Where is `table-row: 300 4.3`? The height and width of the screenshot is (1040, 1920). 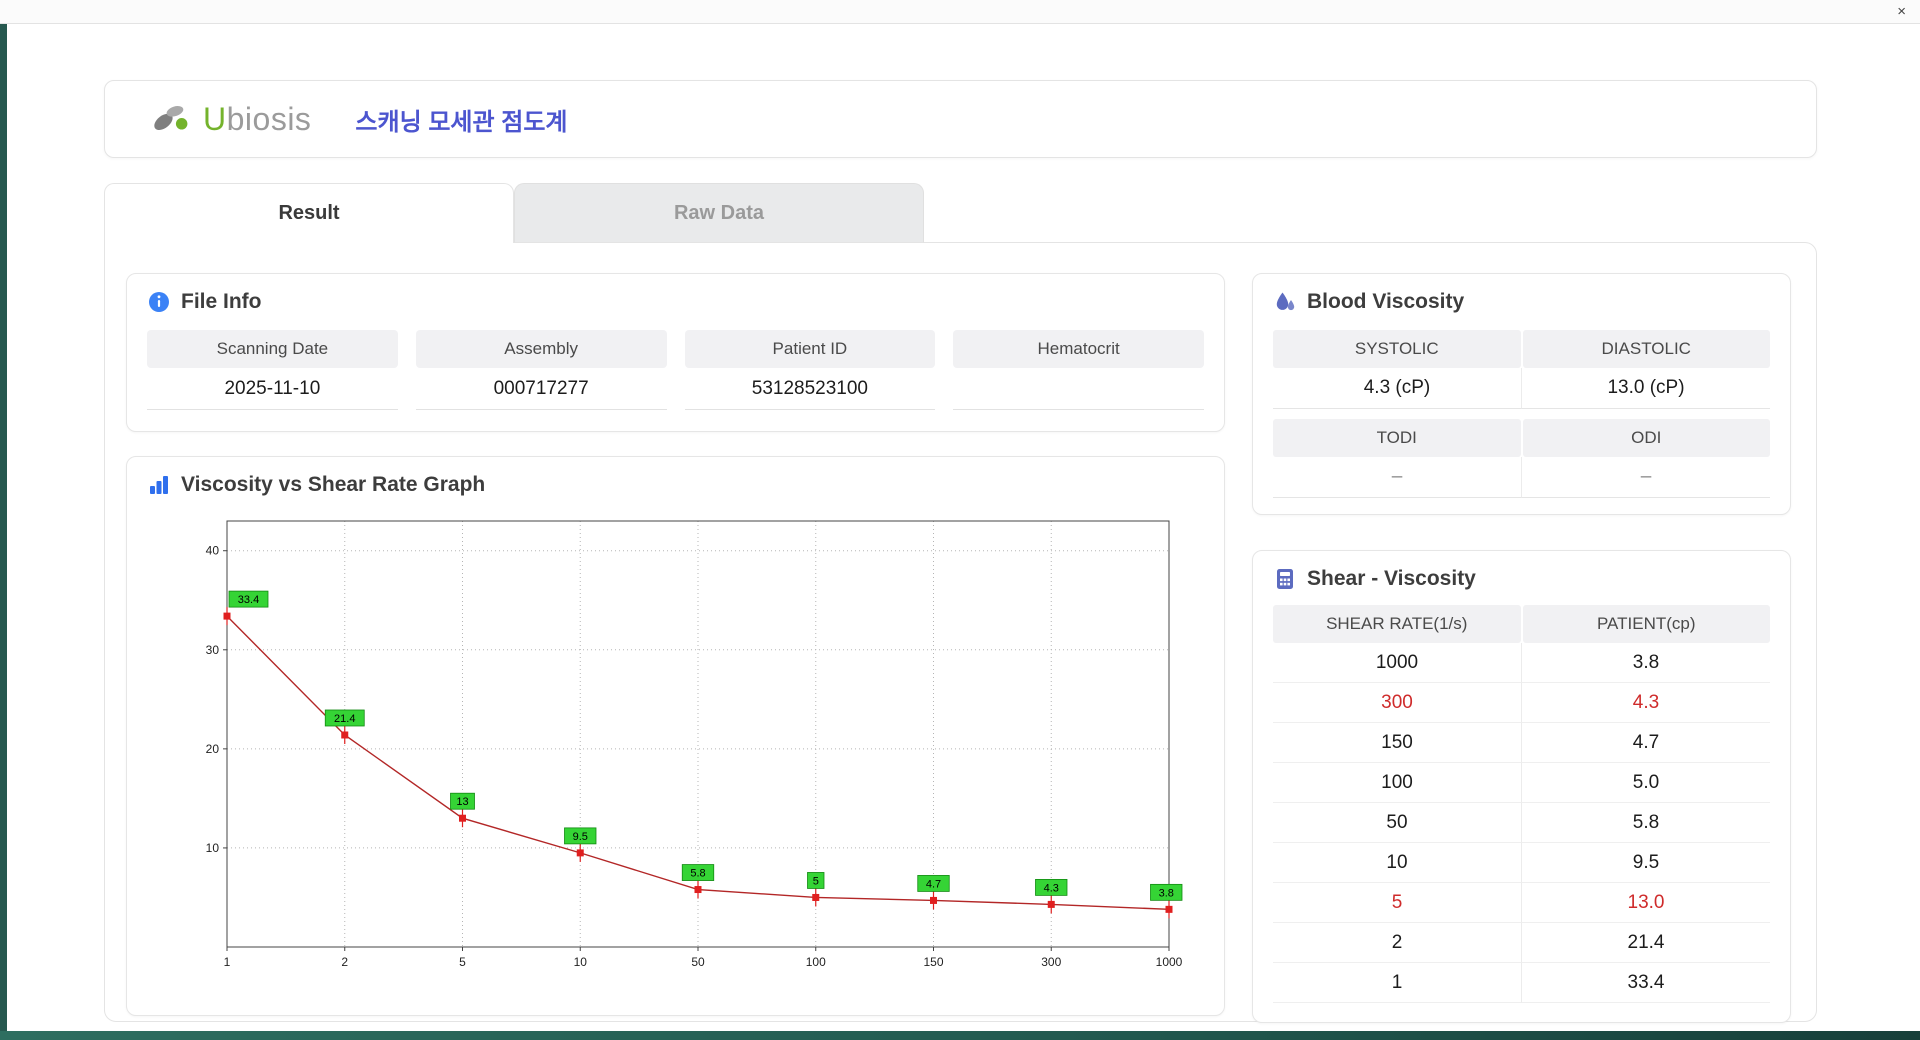
table-row: 300 4.3 is located at coordinates (1521, 703).